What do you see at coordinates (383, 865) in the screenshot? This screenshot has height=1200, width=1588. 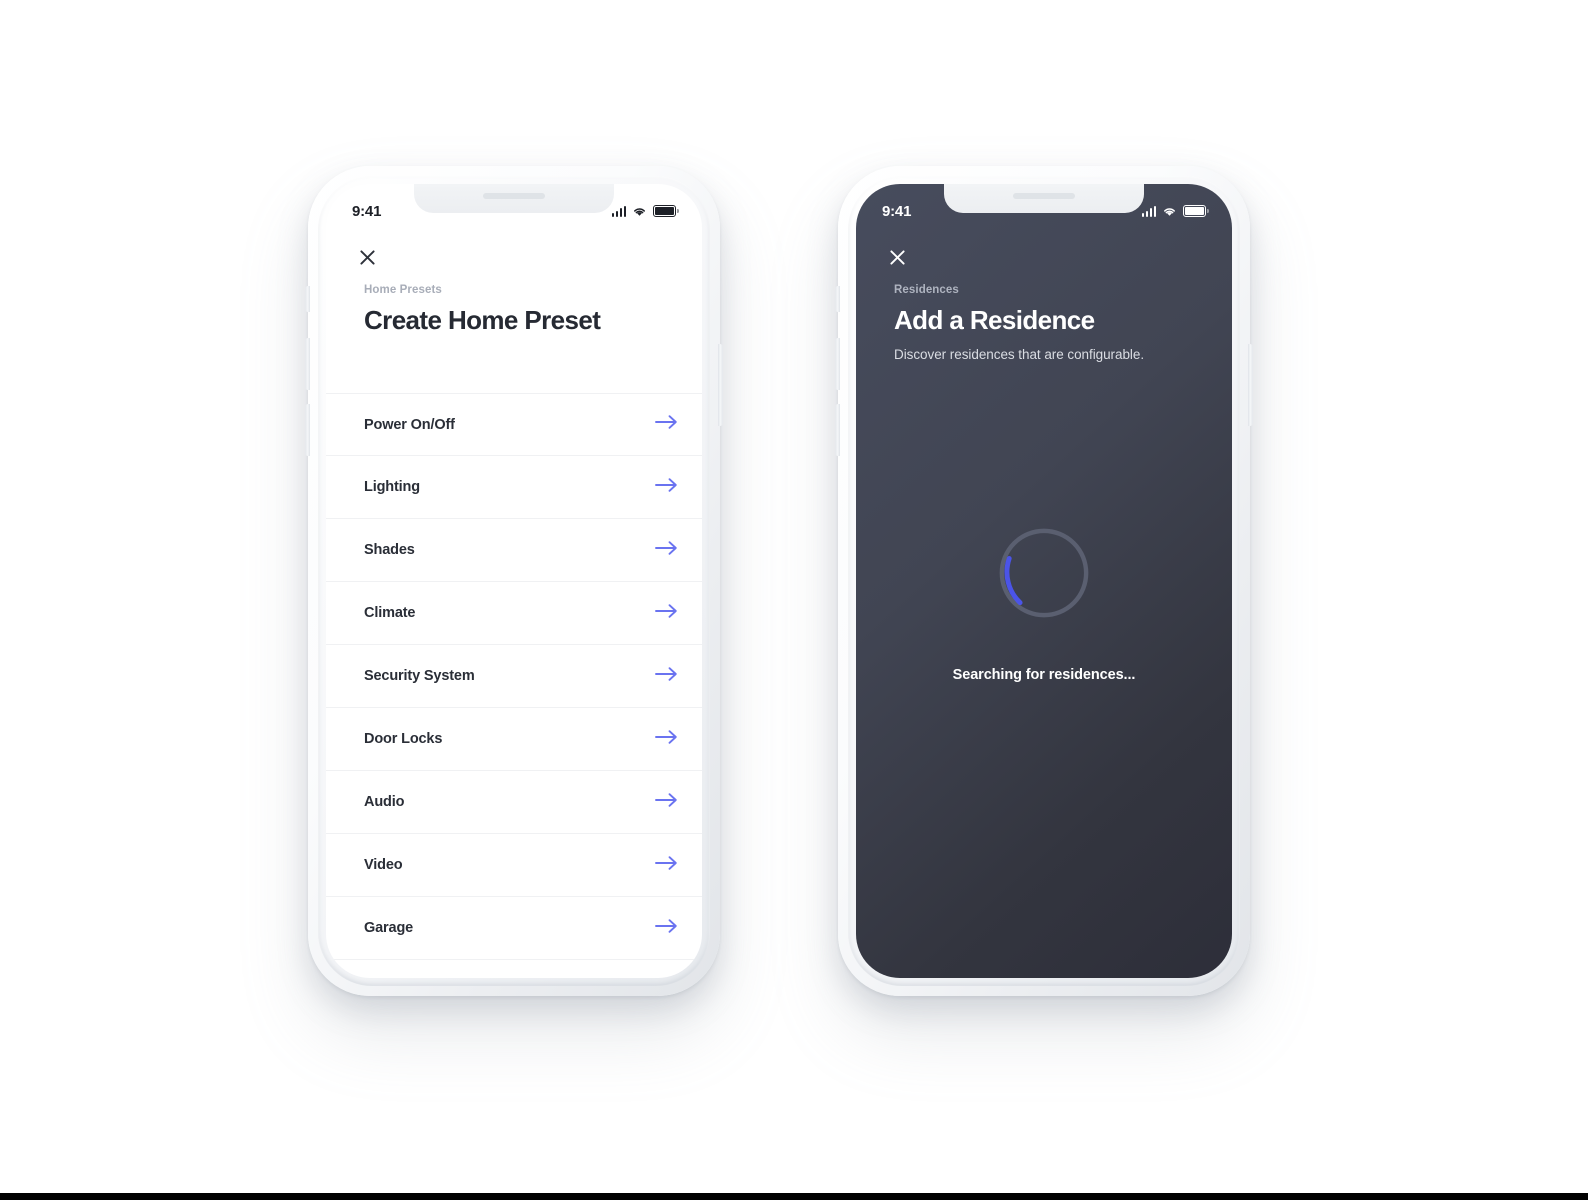 I see `list-item-label: Video` at bounding box center [383, 865].